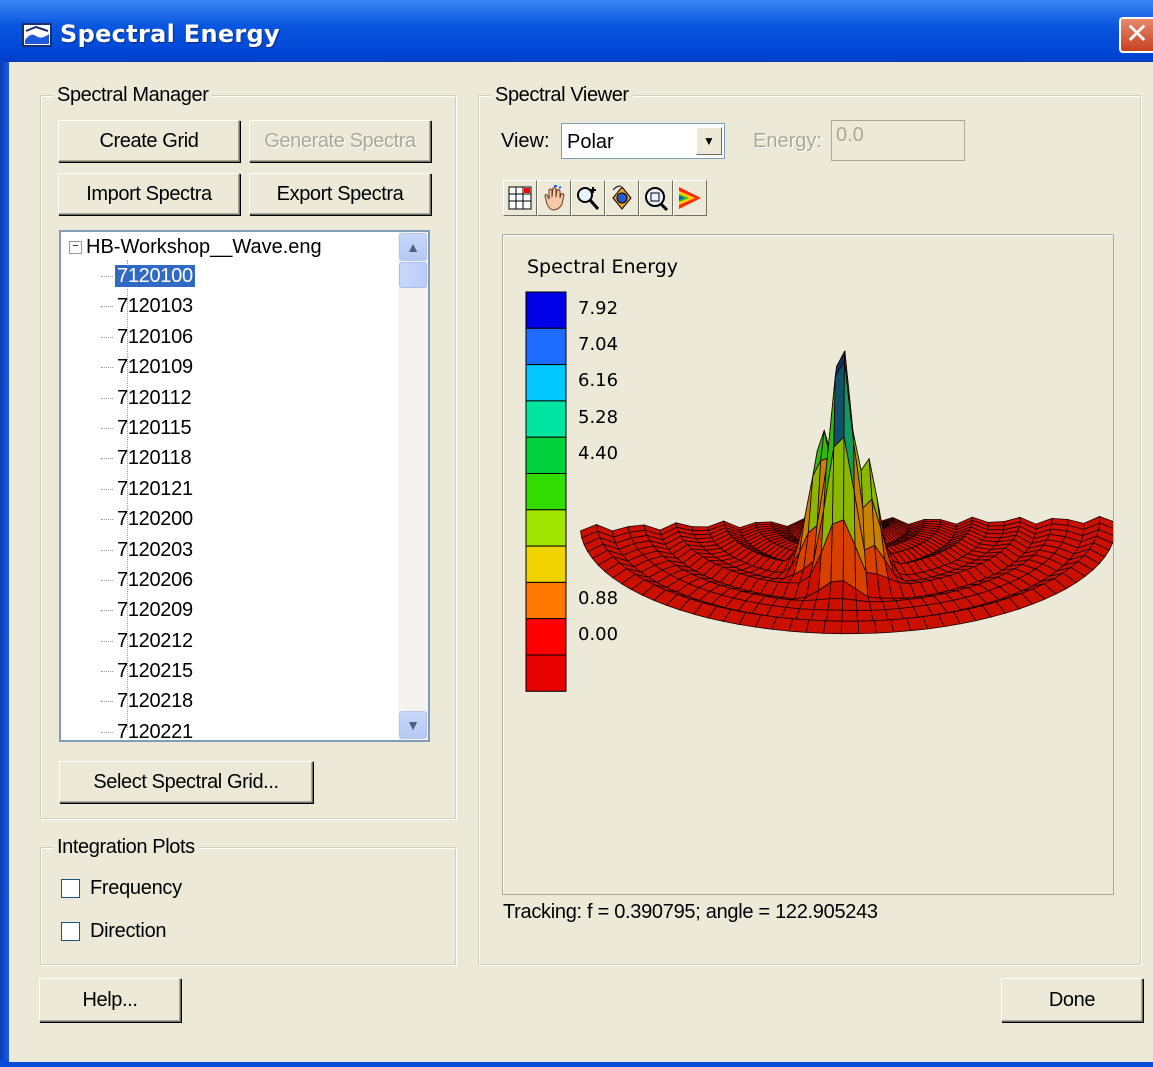 The width and height of the screenshot is (1153, 1067). Describe the element at coordinates (155, 367) in the screenshot. I see `tree-item-label: 7120109` at that location.